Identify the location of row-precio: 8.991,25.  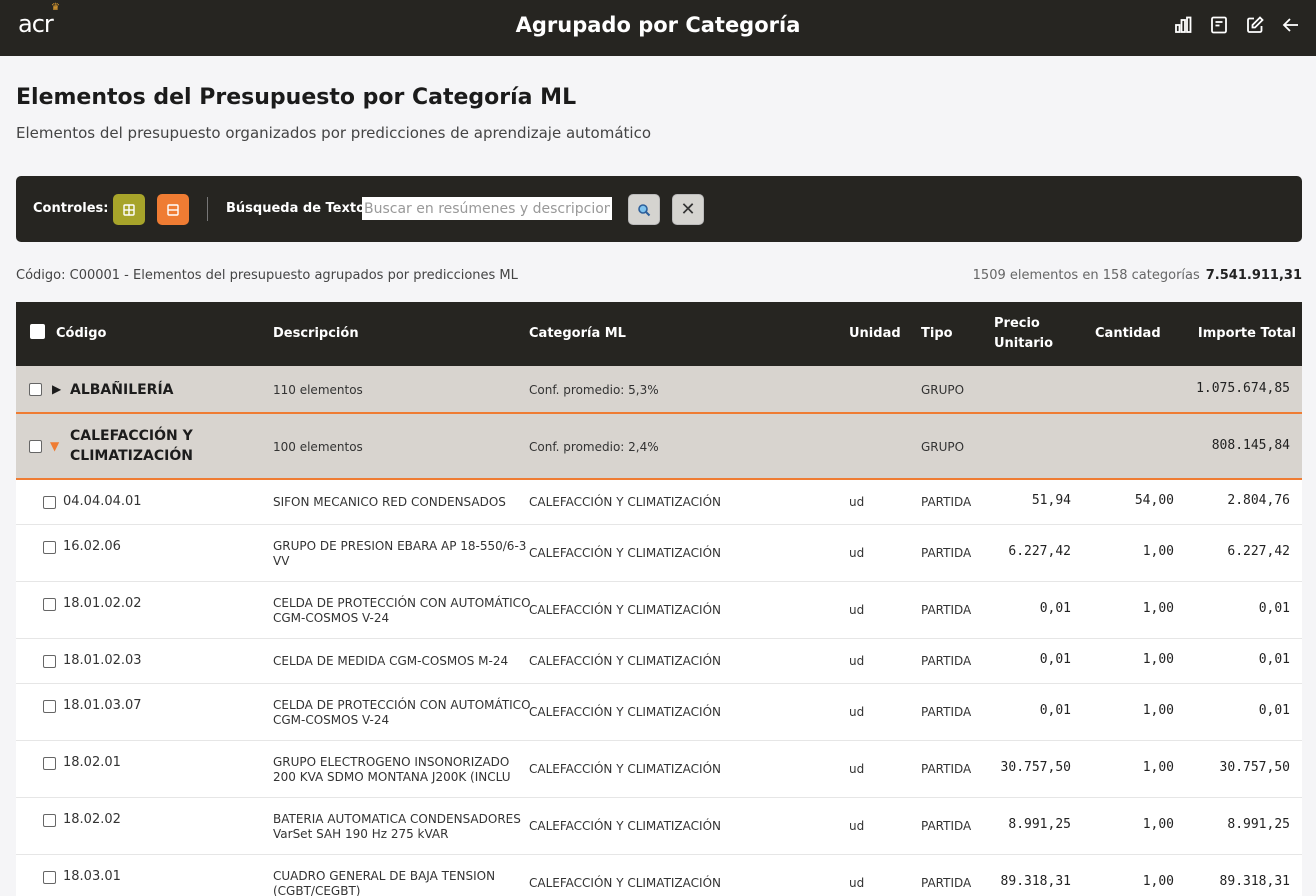
(1039, 824).